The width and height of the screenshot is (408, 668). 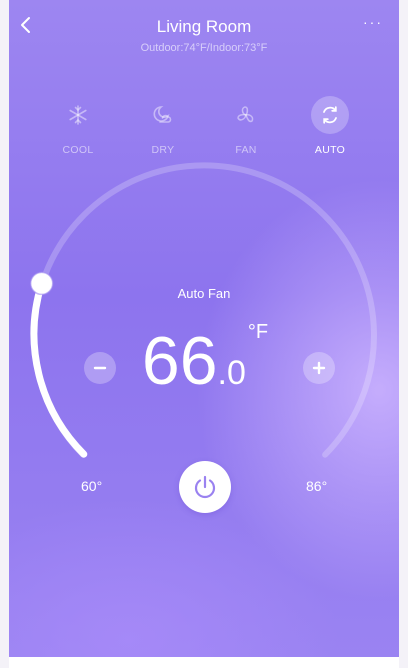 I want to click on plus-icon, so click(x=319, y=368).